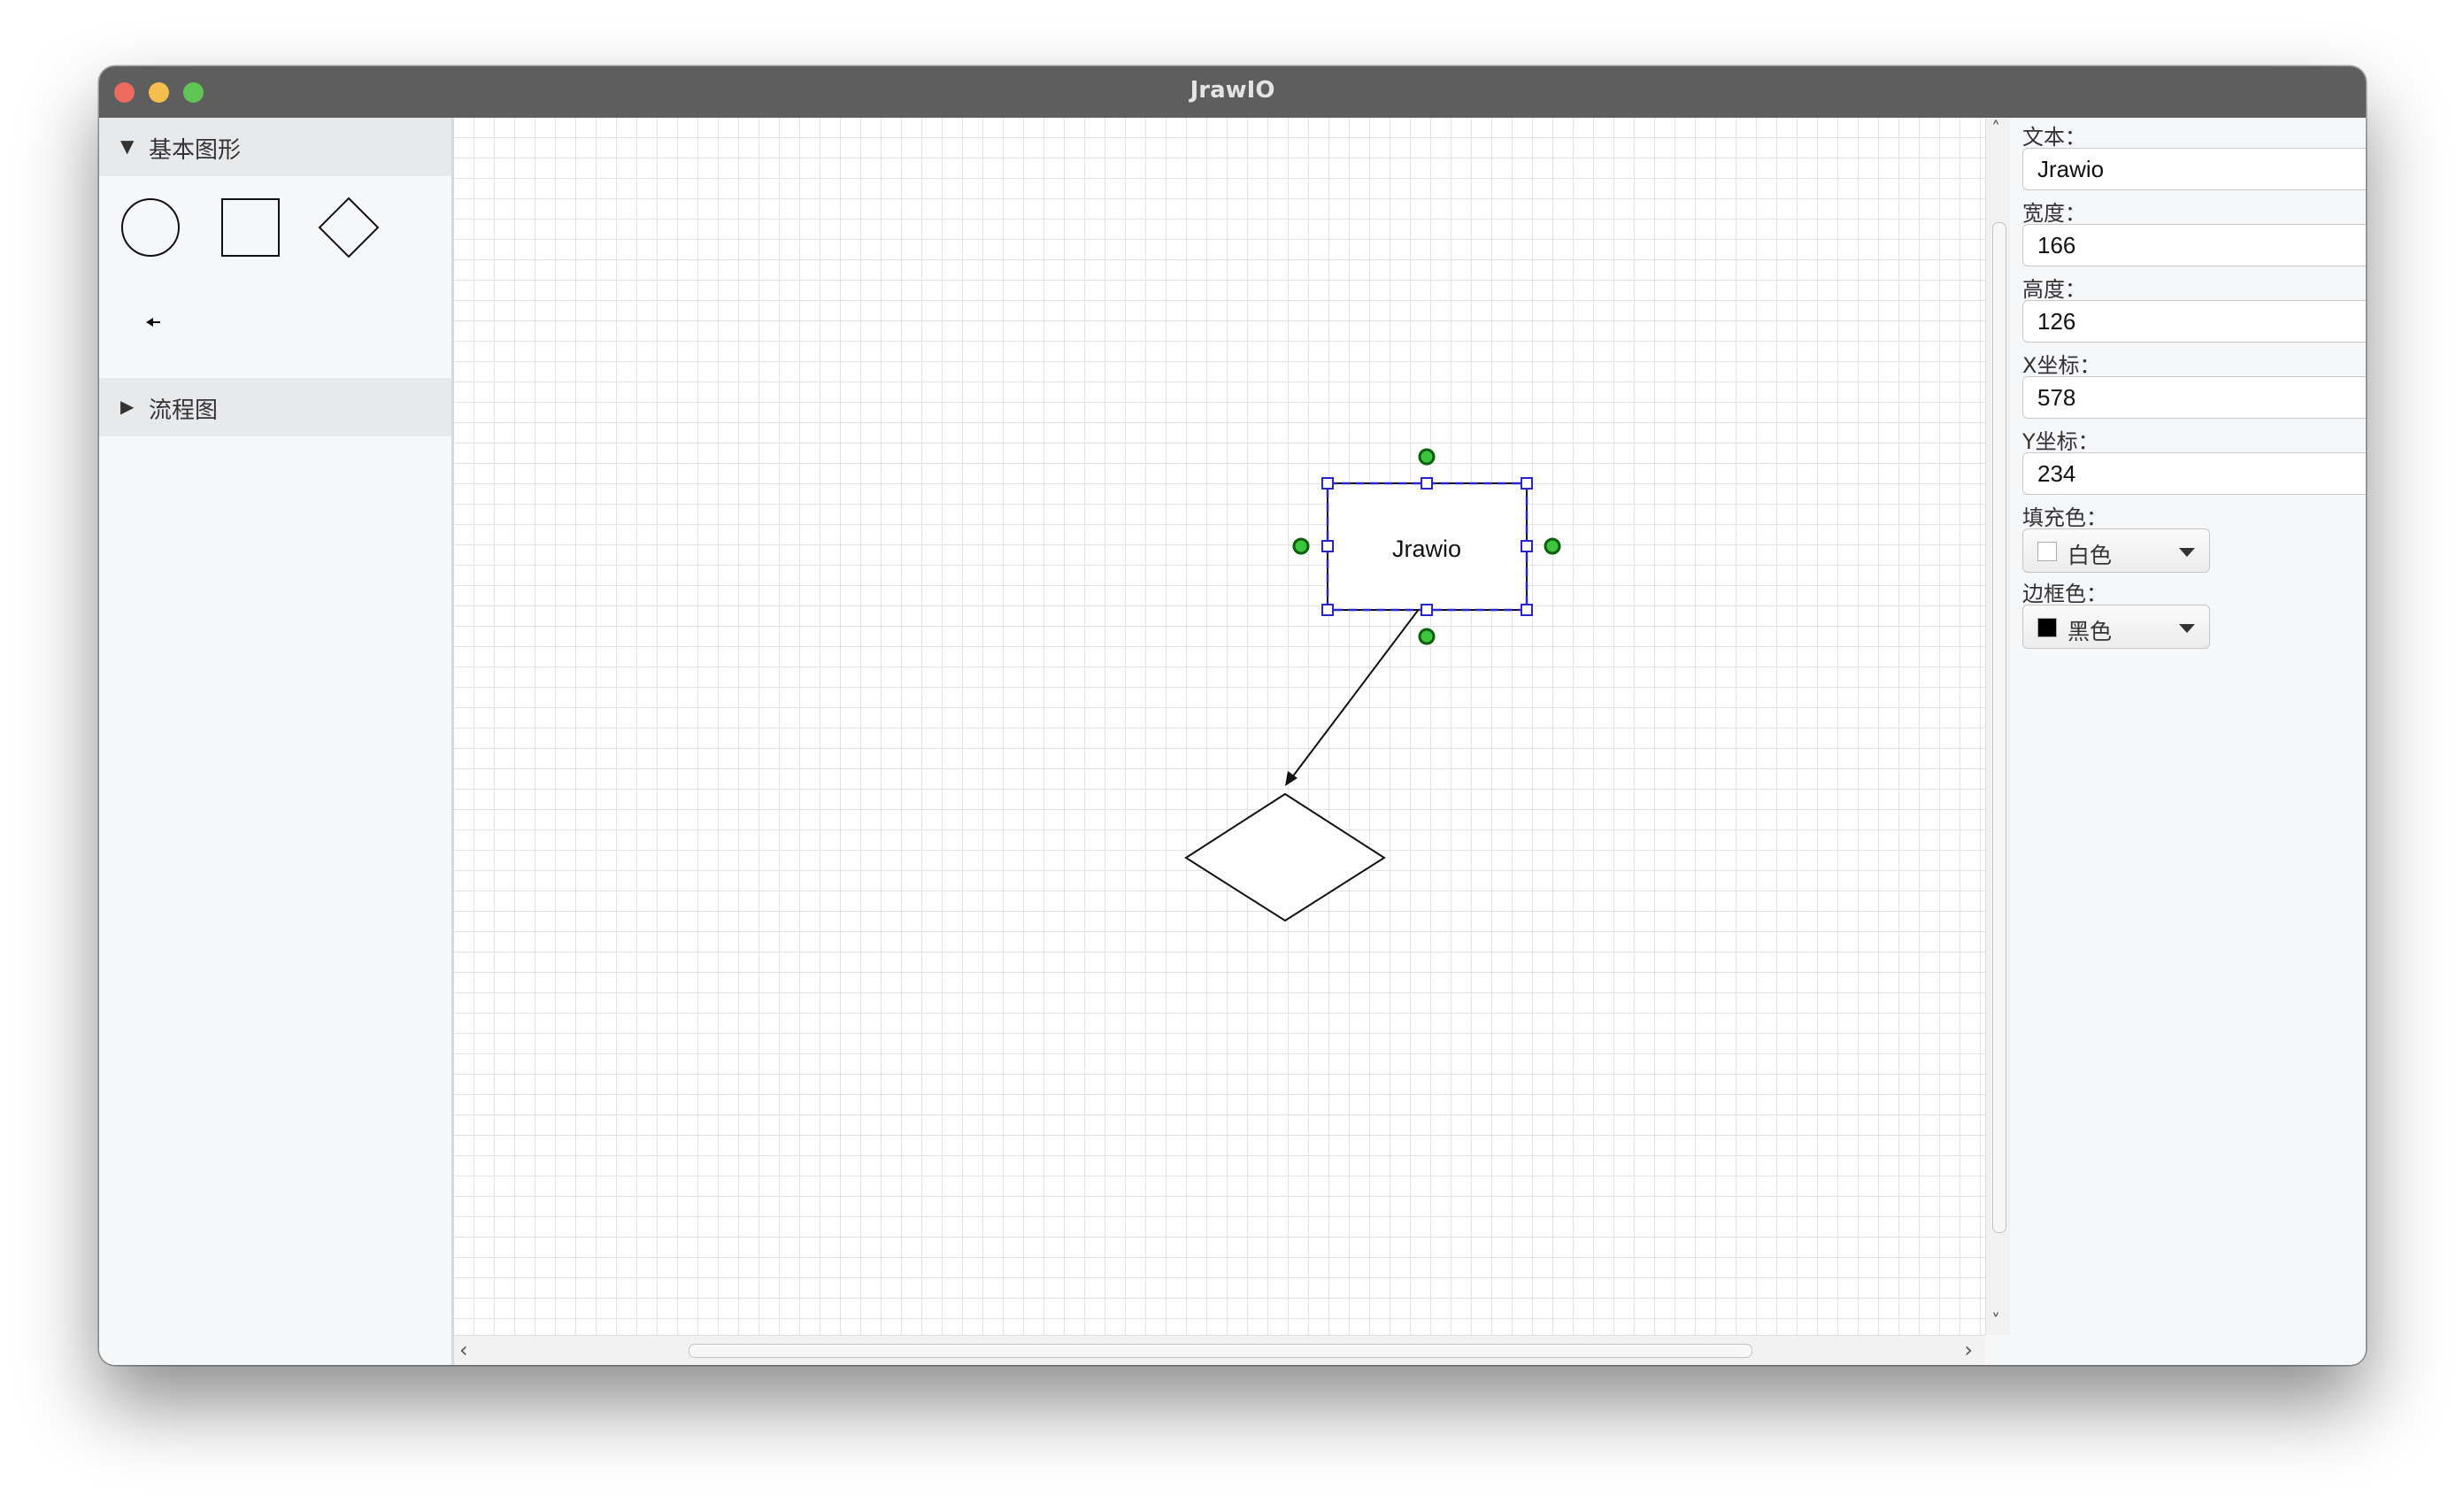  Describe the element at coordinates (2194, 245) in the screenshot. I see `width-field` at that location.